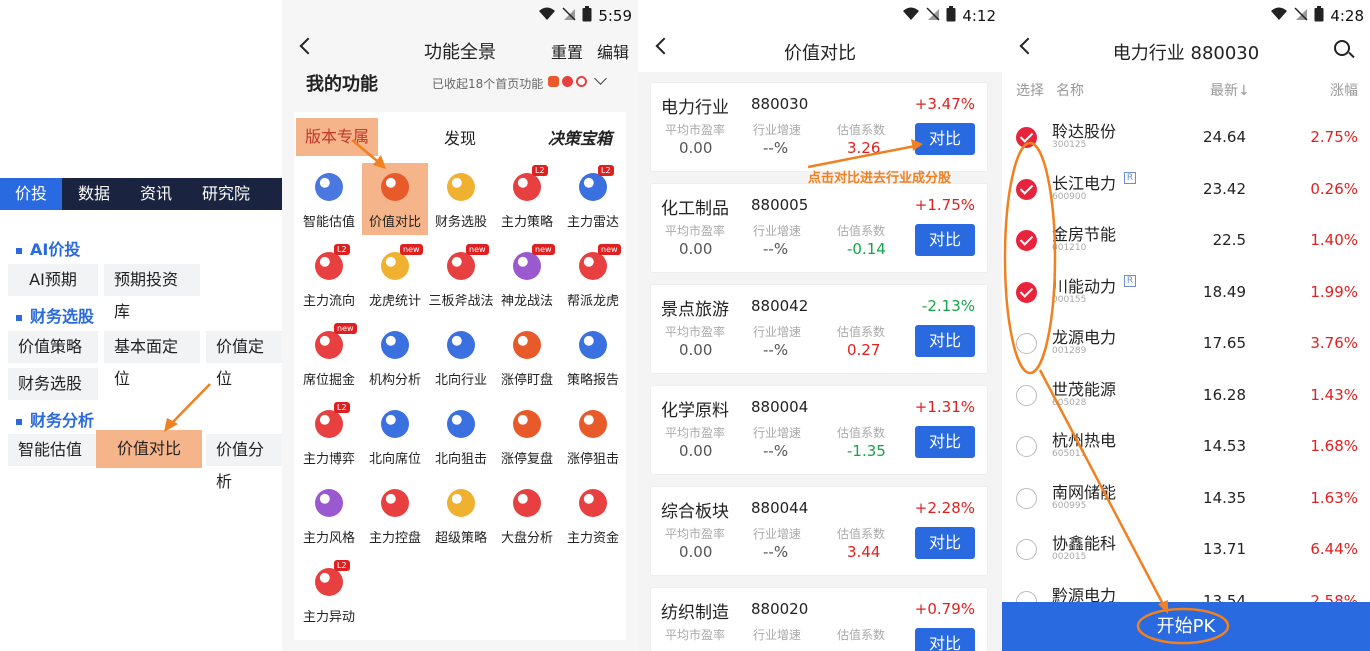 The image size is (1370, 651). What do you see at coordinates (1186, 240) in the screenshot?
I see `stock-row: 金房节能 001210 22.5 1.40%` at bounding box center [1186, 240].